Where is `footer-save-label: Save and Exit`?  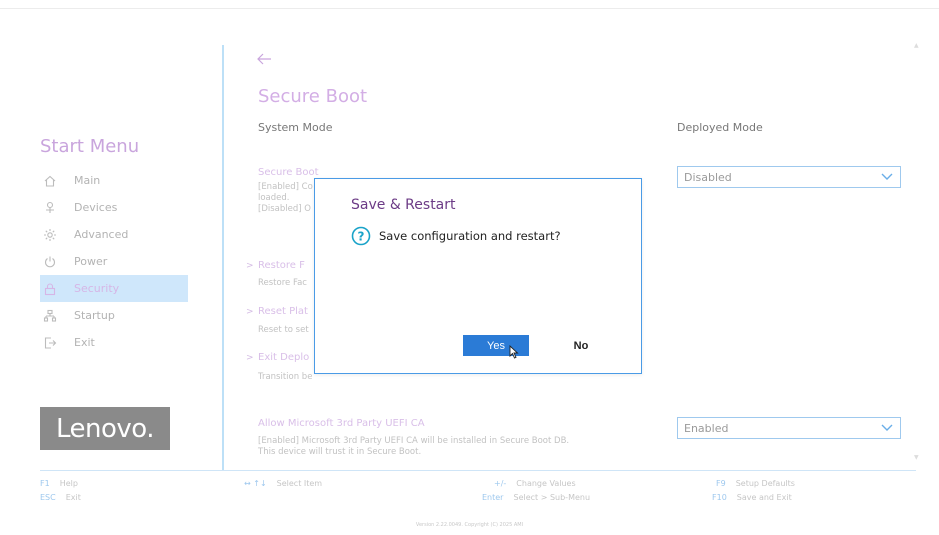
footer-save-label: Save and Exit is located at coordinates (764, 497).